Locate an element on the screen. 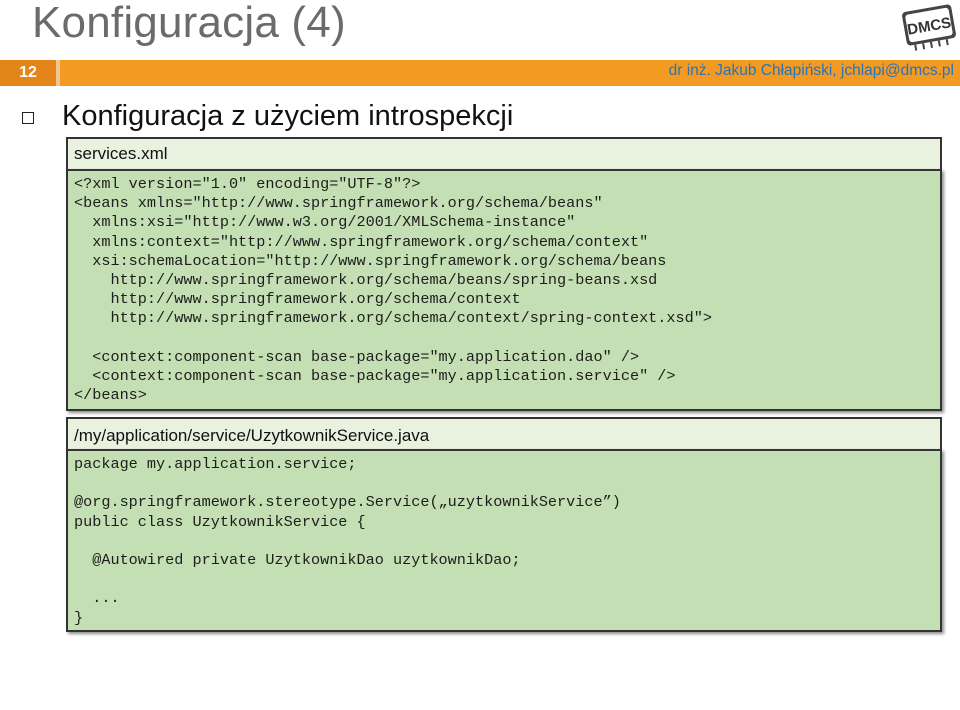  slide-title: Konfiguracja (4) is located at coordinates (189, 23).